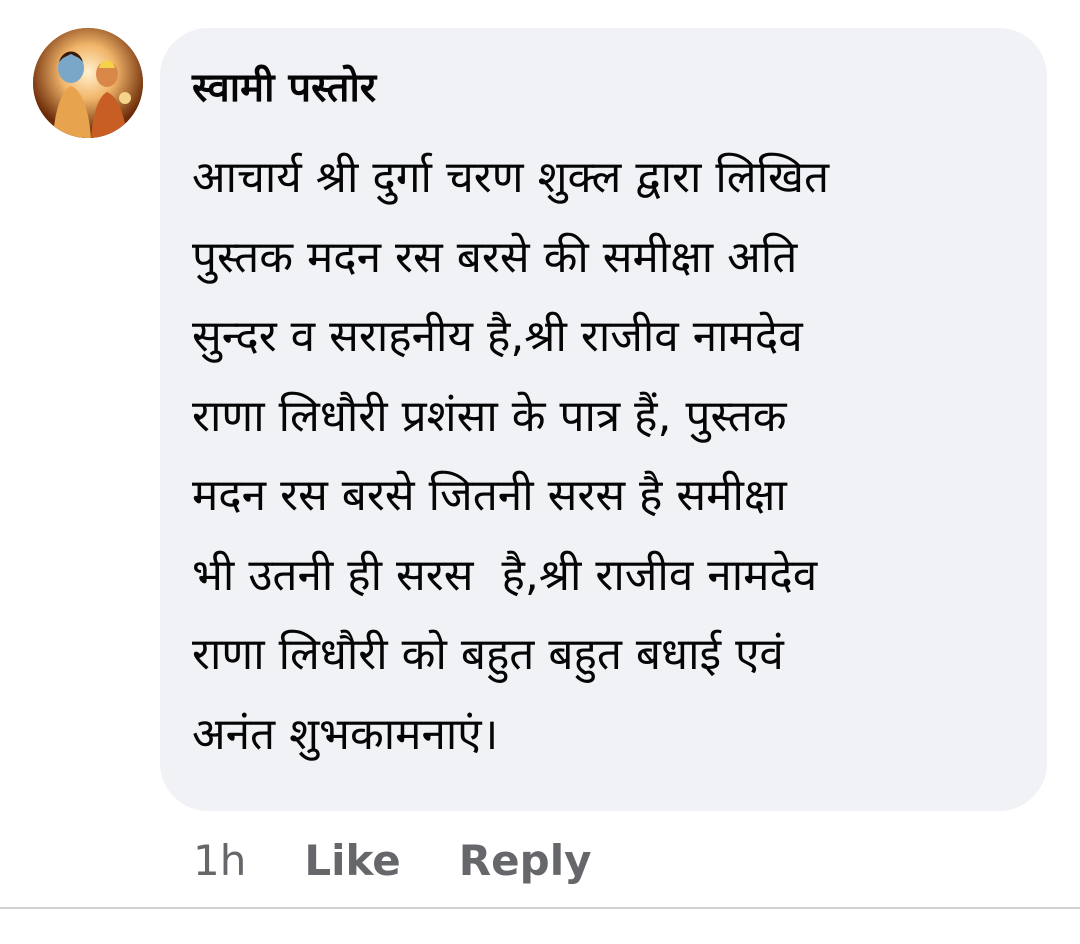 The width and height of the screenshot is (1080, 944). Describe the element at coordinates (505, 575) in the screenshot. I see `comment-text-line: भी उतनी ही सरस है,श्री राजीव नामदेव` at that location.